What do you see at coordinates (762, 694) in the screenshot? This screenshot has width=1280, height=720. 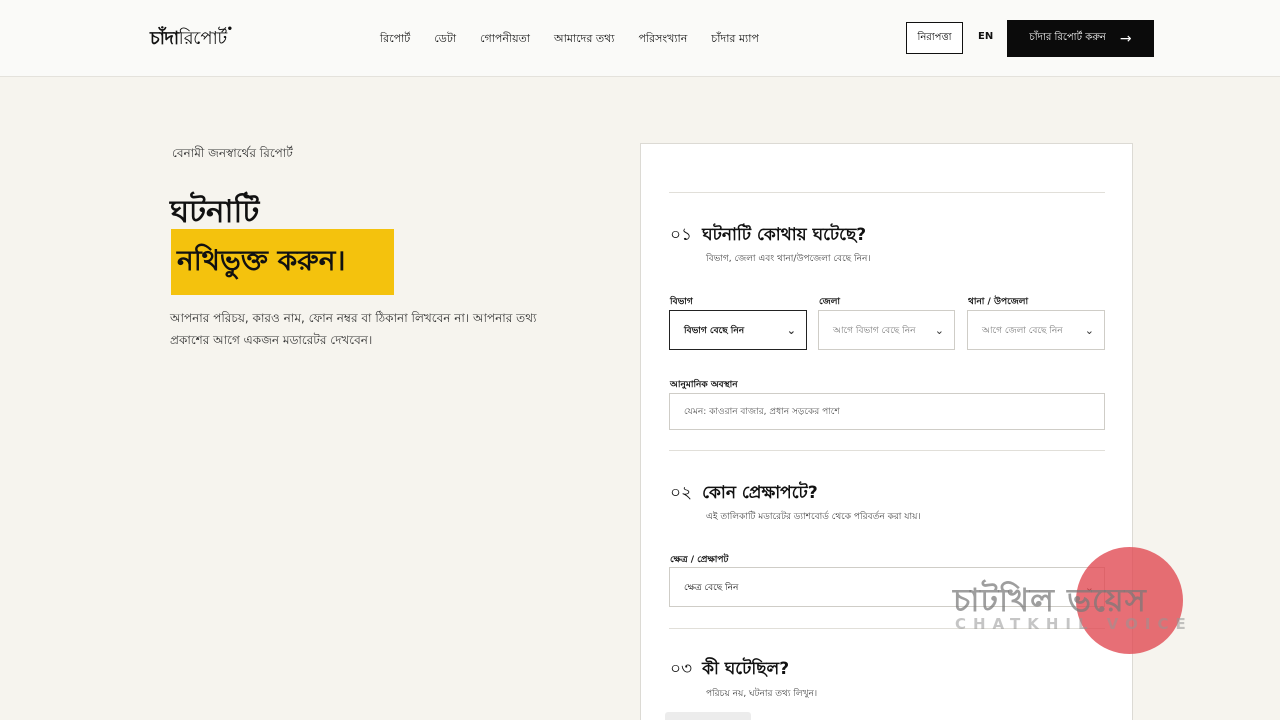 I see `section3-help: পরিচয় নয়, ঘটনার তথ্য লিখুন।` at bounding box center [762, 694].